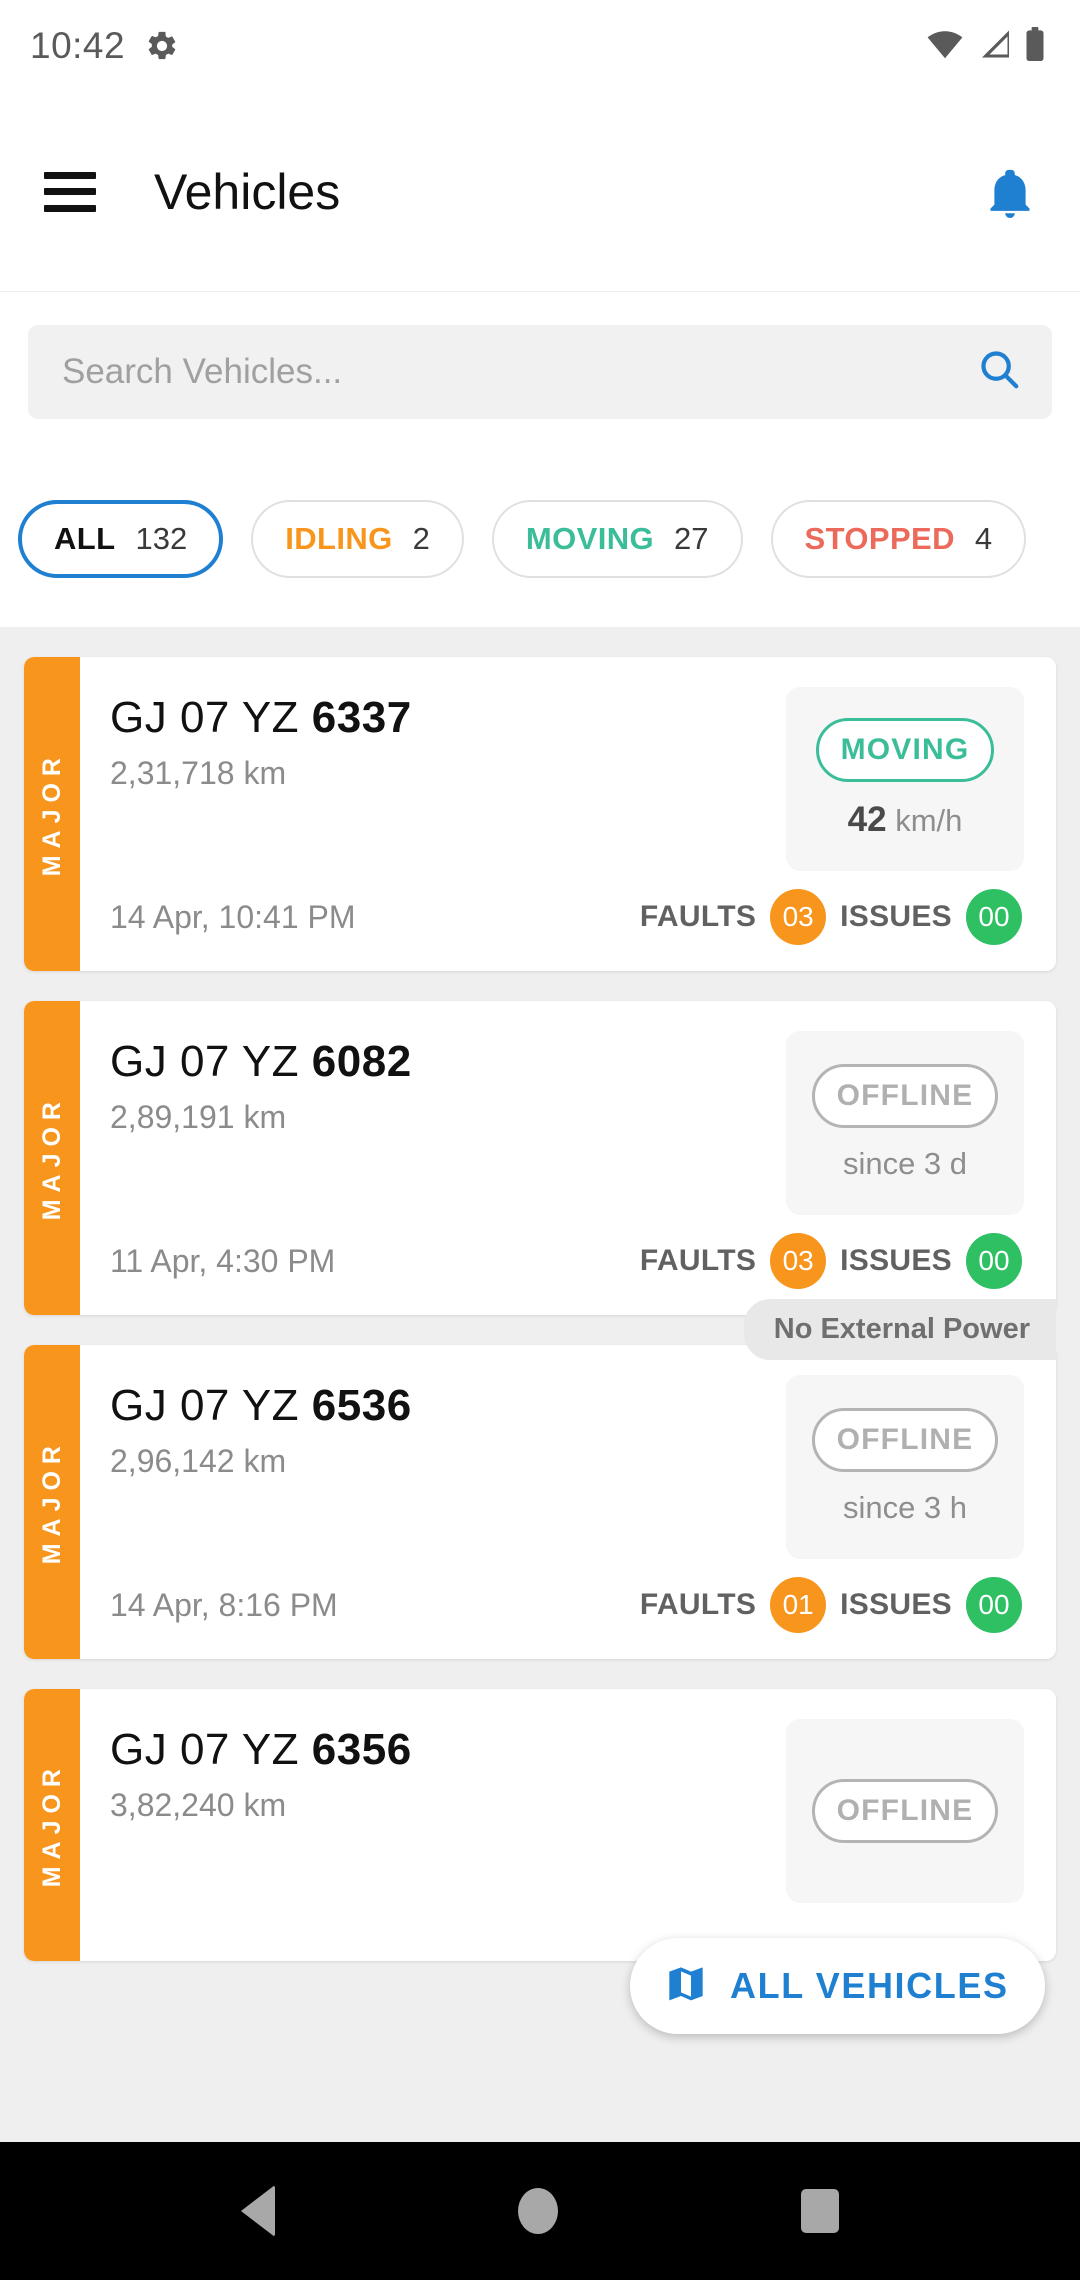  I want to click on vehicle-plate-number: 6356, so click(361, 1749).